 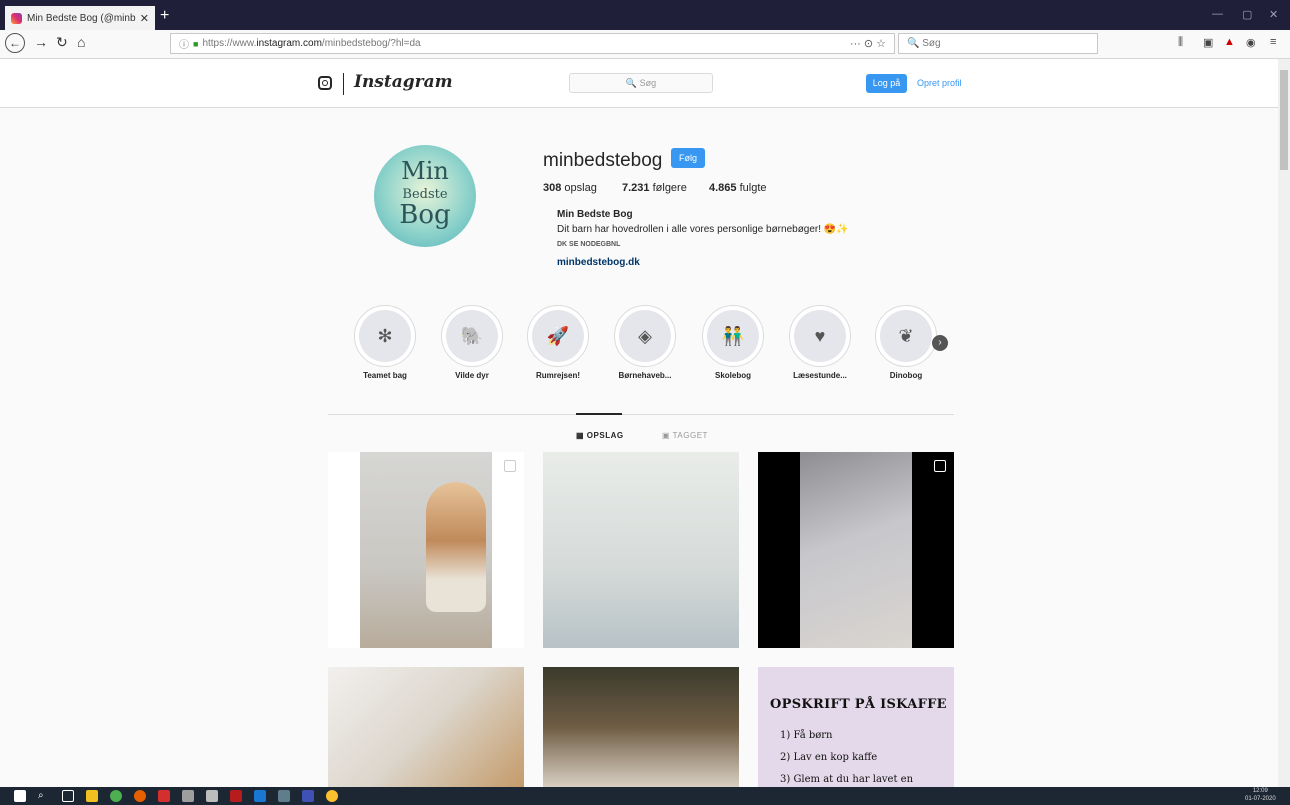 What do you see at coordinates (116, 796) in the screenshot?
I see `chrome-icon` at bounding box center [116, 796].